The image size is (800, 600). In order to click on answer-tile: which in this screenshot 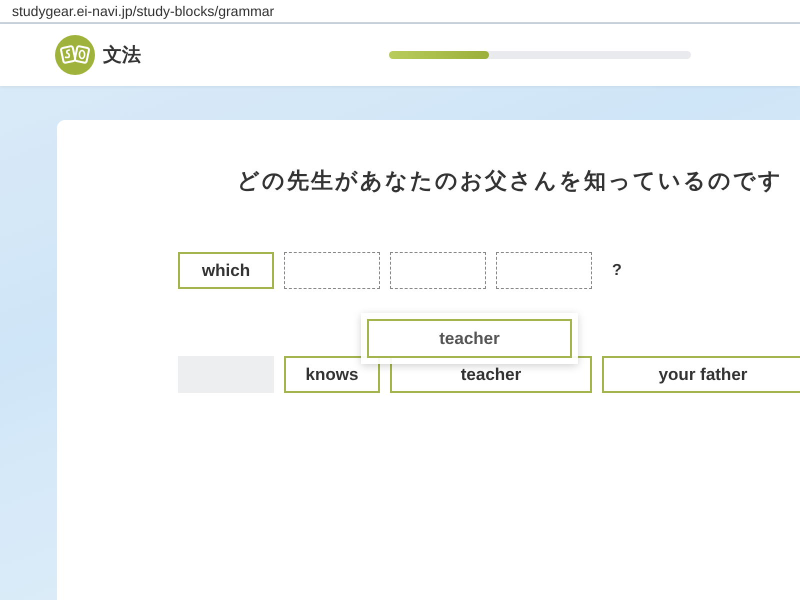, I will do `click(226, 270)`.